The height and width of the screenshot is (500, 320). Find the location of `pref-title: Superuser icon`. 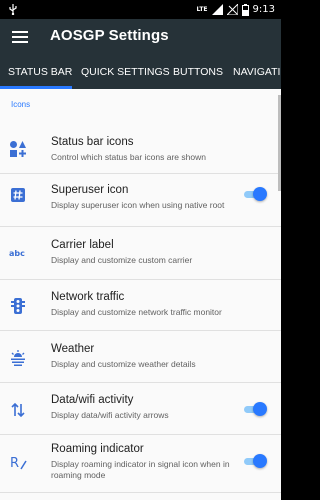

pref-title: Superuser icon is located at coordinates (90, 190).